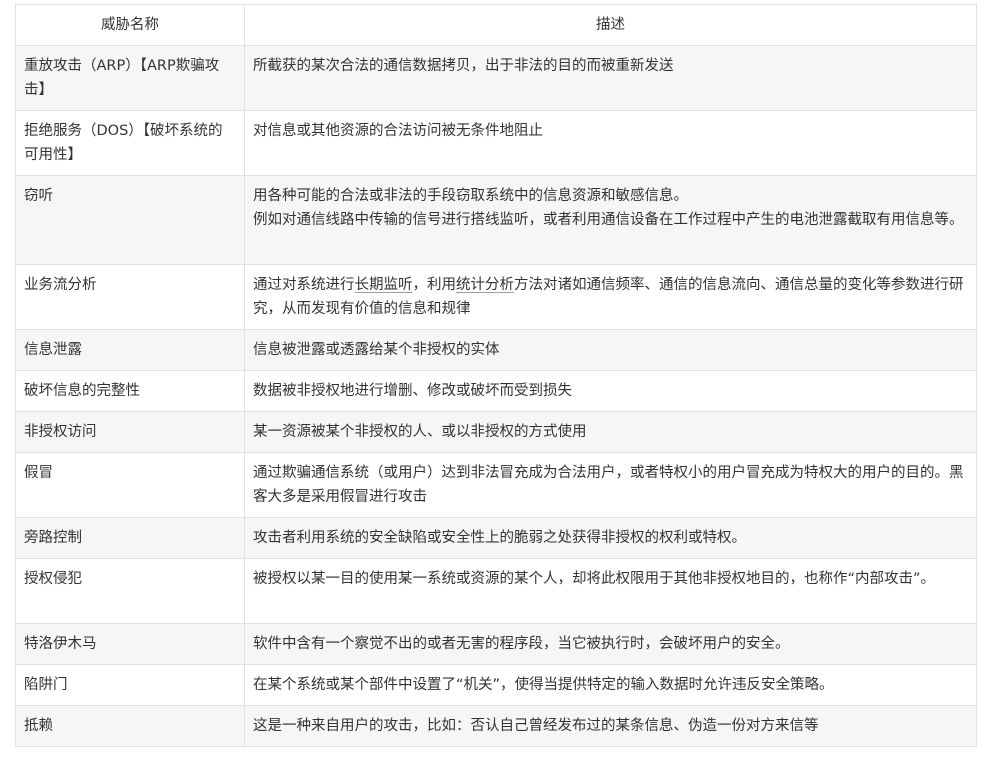  I want to click on description-line: 信息被泄露或透露给某个非授权的实体, so click(376, 350).